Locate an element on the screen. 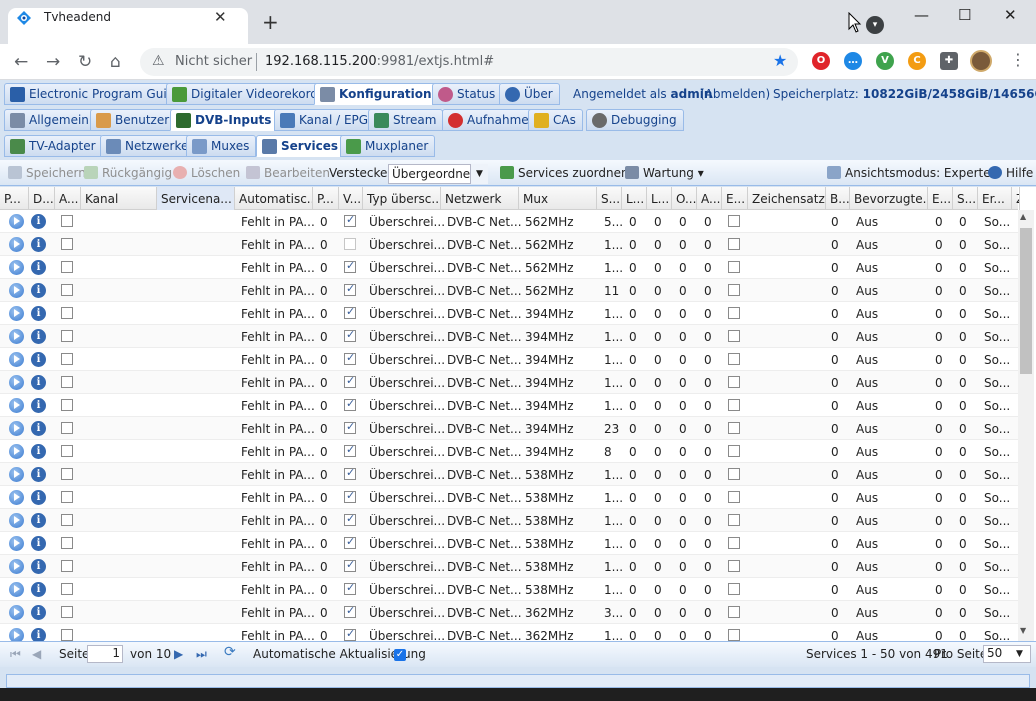 The width and height of the screenshot is (1036, 701). home-icon: ⌂ is located at coordinates (115, 62).